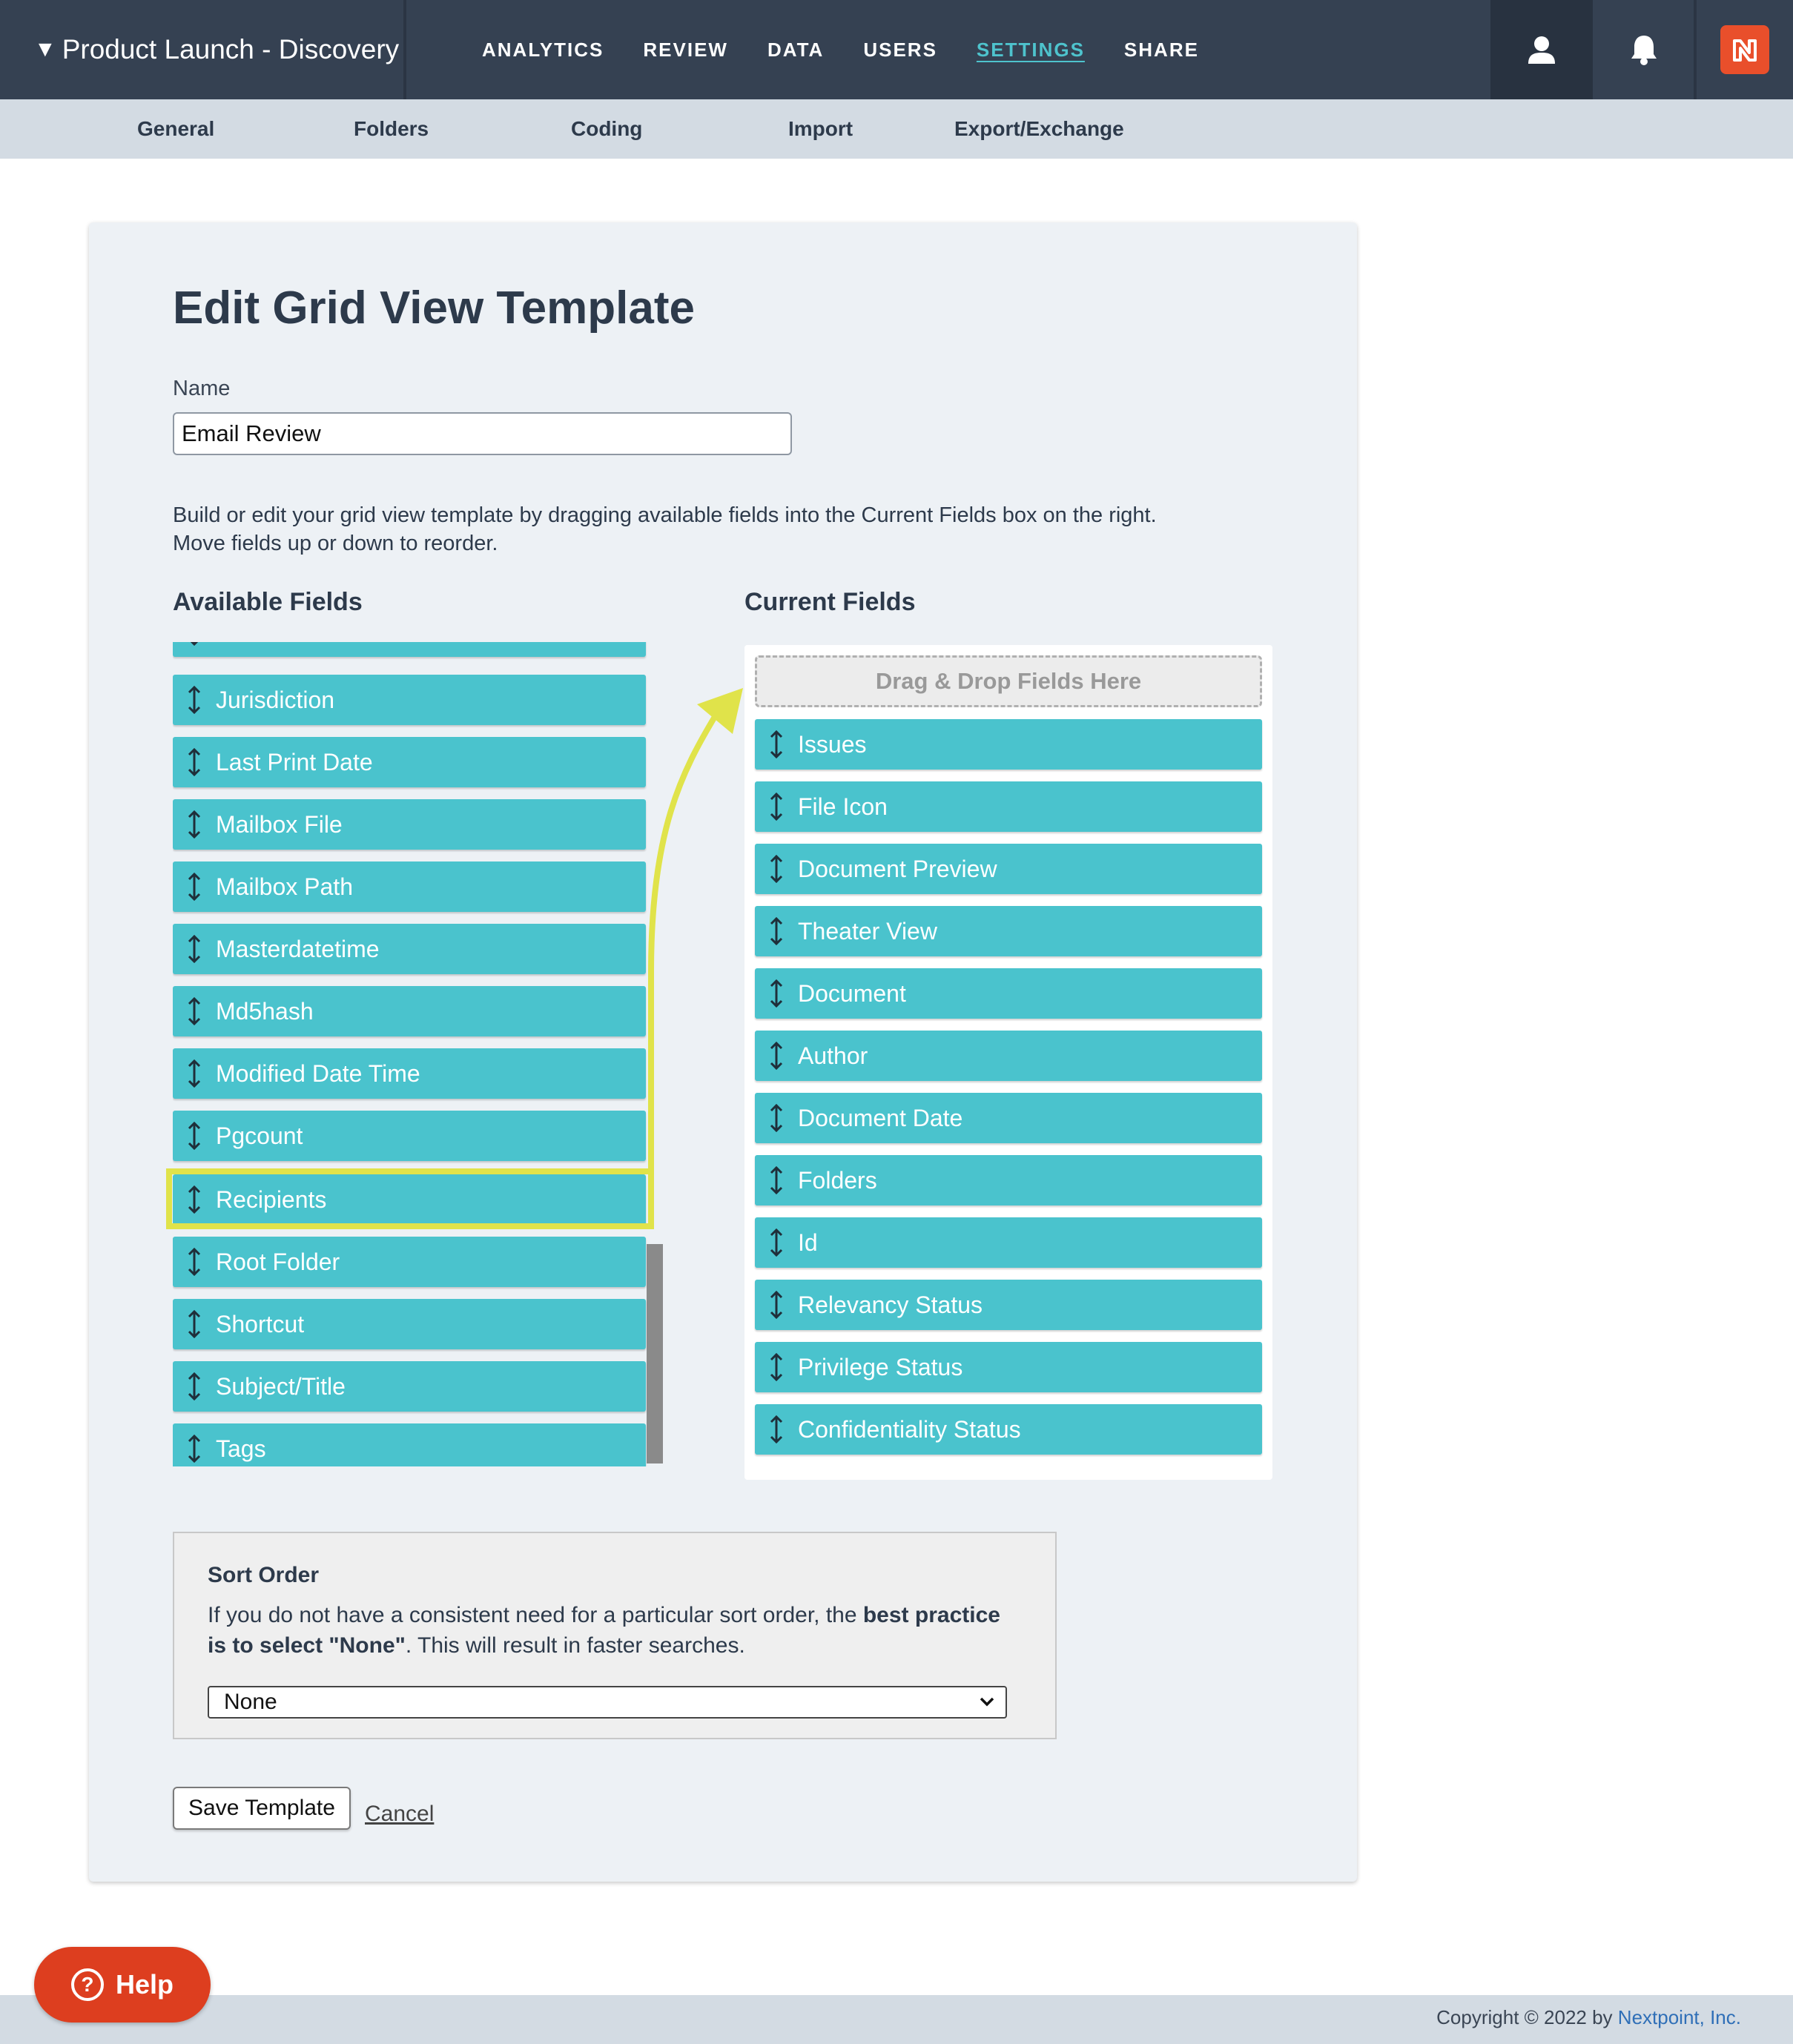 The image size is (1793, 2044). Describe the element at coordinates (852, 993) in the screenshot. I see `field-label: Document` at that location.